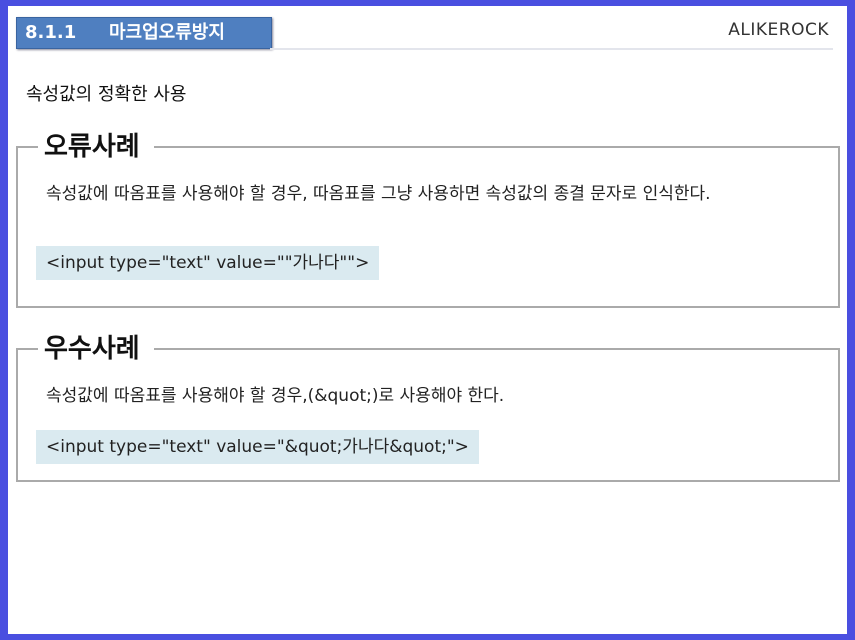  What do you see at coordinates (167, 32) in the screenshot?
I see `section-title: 마크업오류방지` at bounding box center [167, 32].